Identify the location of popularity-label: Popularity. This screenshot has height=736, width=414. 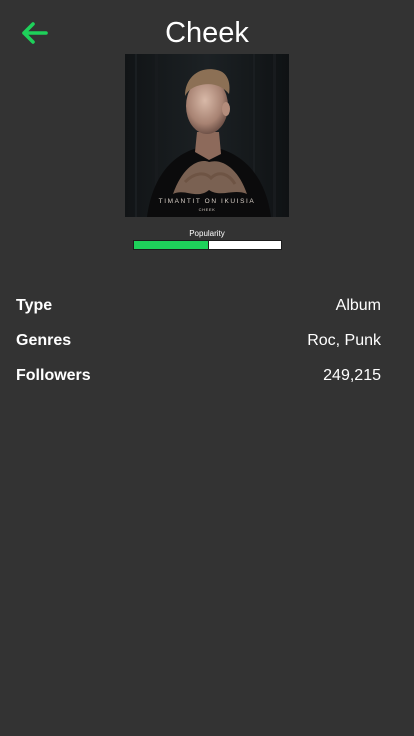
(207, 233).